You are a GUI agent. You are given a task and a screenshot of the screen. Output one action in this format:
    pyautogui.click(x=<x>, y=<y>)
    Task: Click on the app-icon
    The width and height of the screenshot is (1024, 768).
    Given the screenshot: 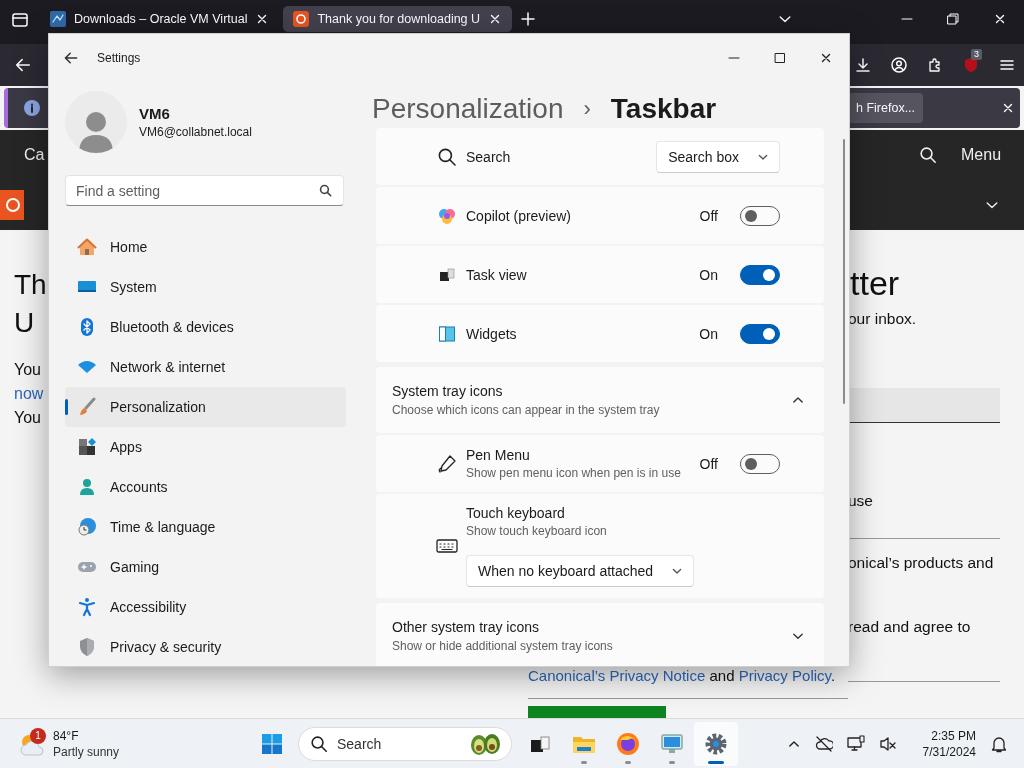 What is the action you would take?
    pyautogui.click(x=58, y=19)
    